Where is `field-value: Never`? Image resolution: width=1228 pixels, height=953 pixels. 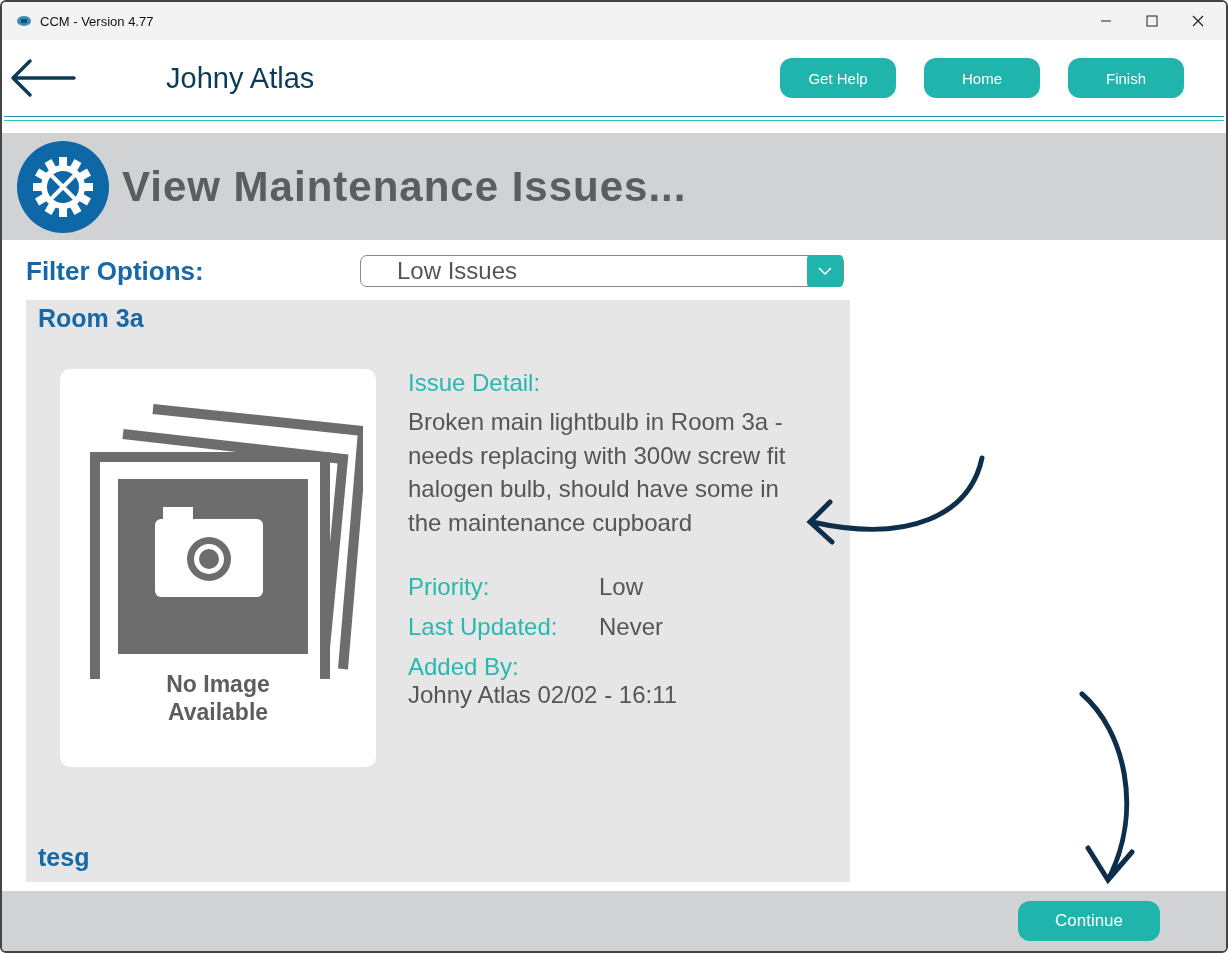 field-value: Never is located at coordinates (631, 627).